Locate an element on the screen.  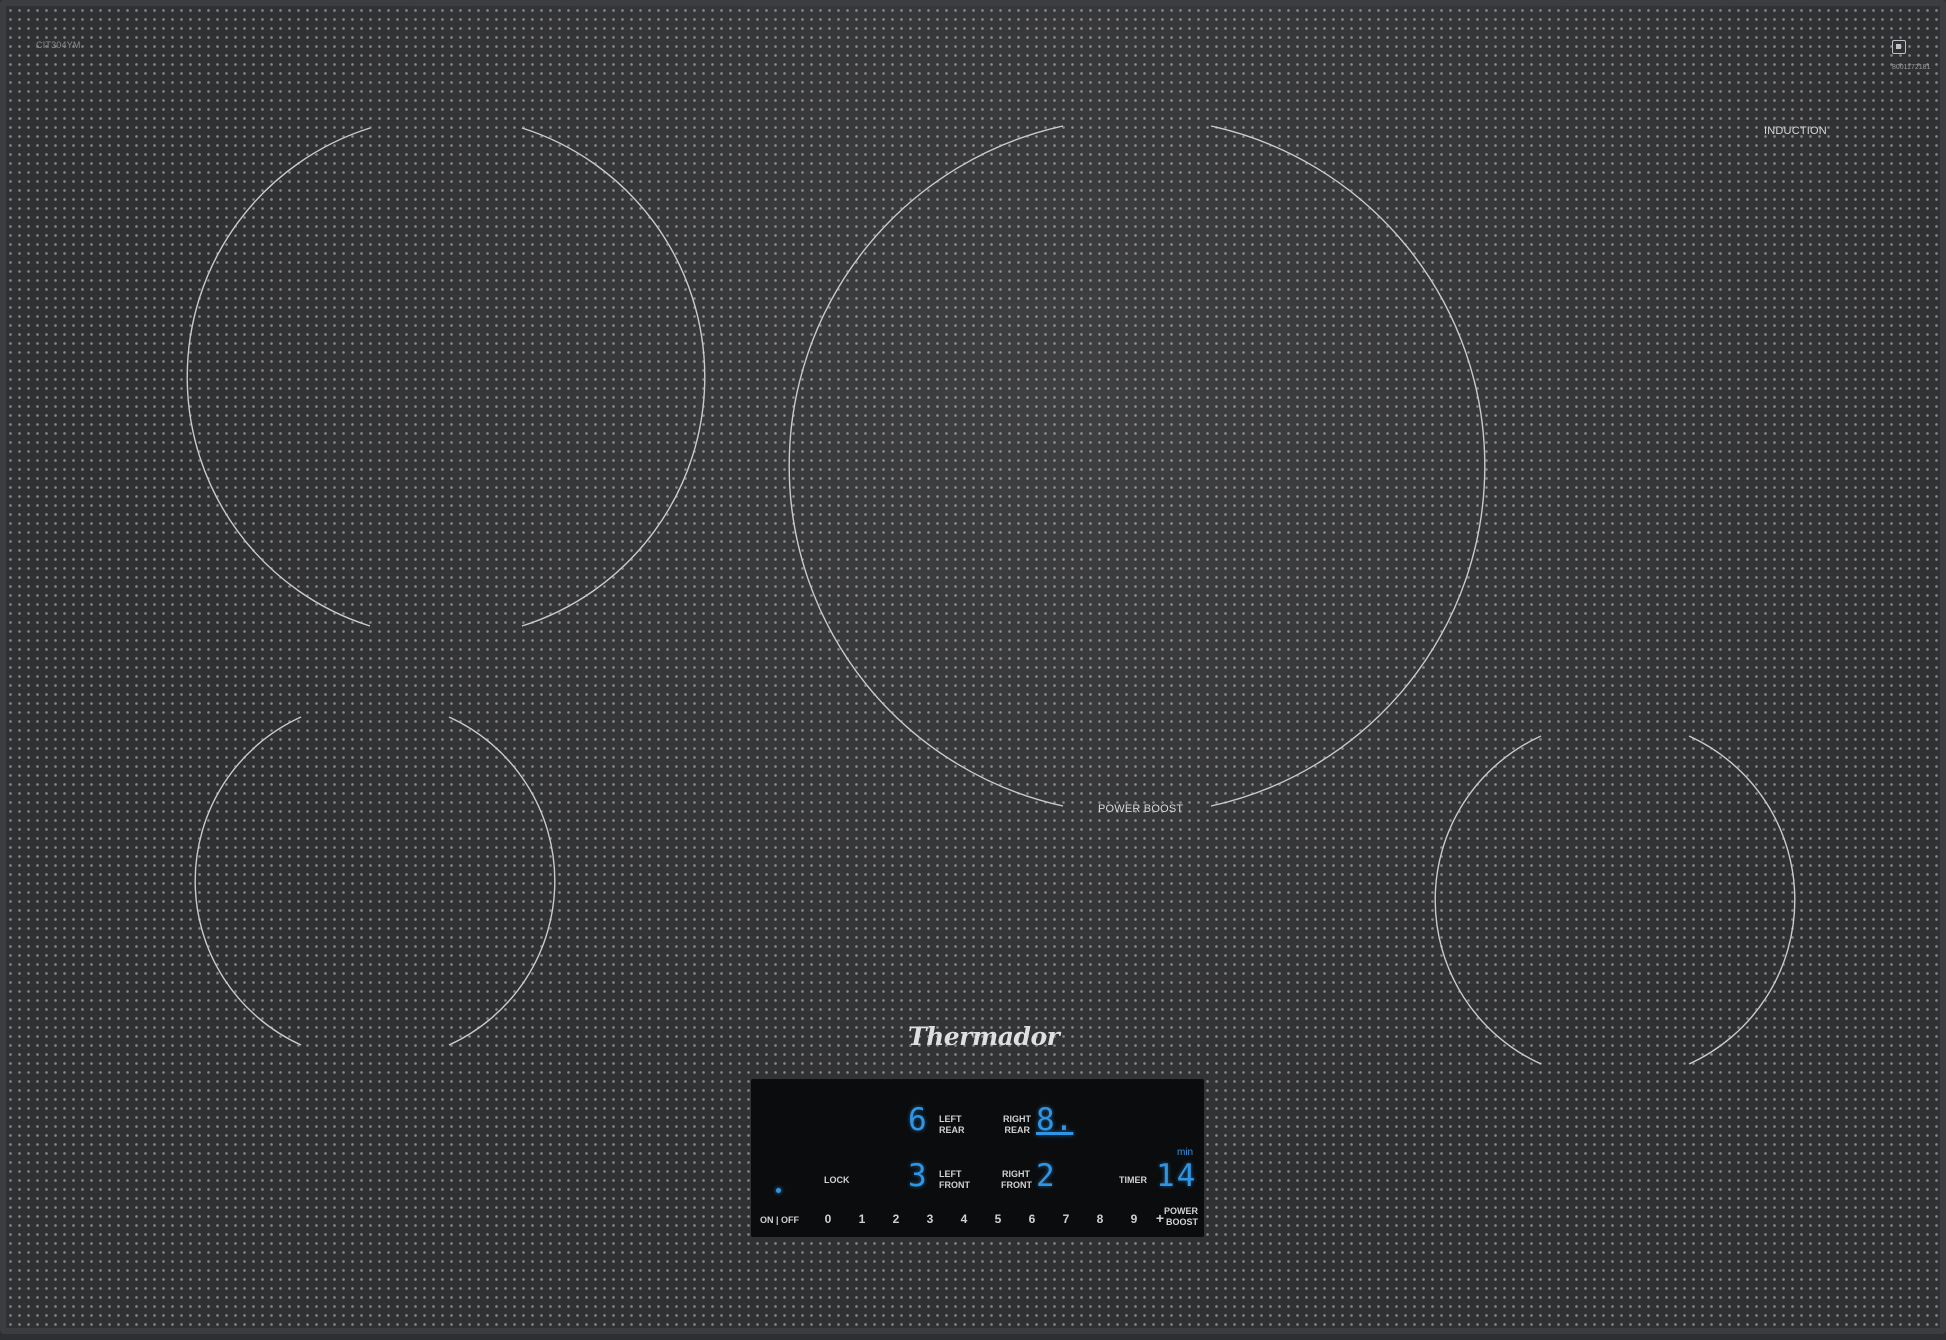
left-front-label: LEFT FRONT is located at coordinates (954, 1179).